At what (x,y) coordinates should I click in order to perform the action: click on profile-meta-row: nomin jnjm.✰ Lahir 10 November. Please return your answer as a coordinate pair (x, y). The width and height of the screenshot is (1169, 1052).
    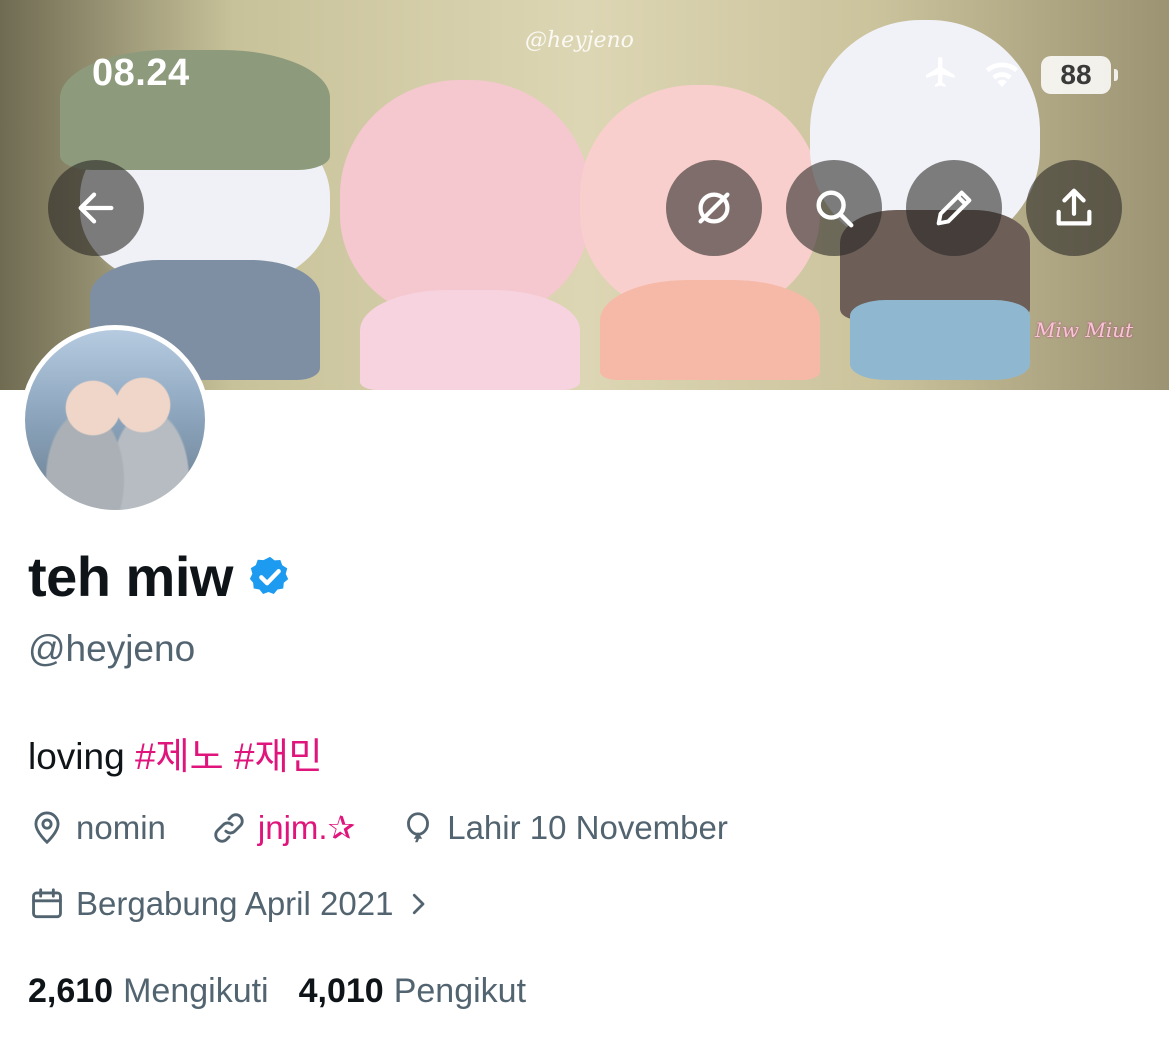
    Looking at the image, I should click on (400, 827).